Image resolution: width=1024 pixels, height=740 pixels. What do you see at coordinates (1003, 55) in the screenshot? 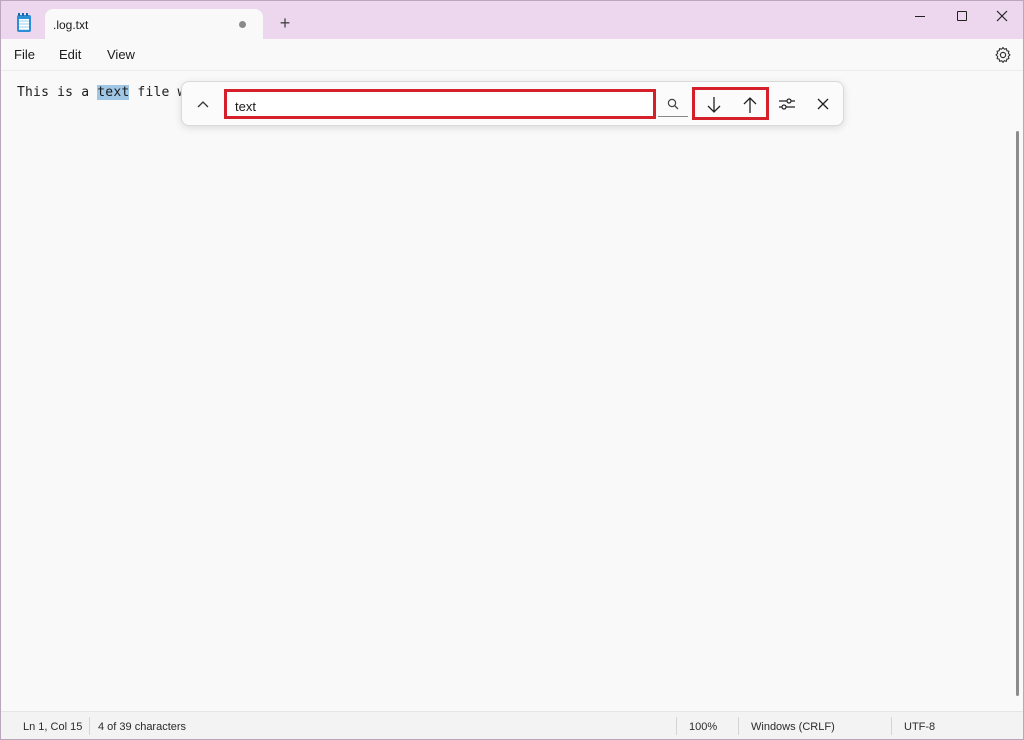
I see `gear-icon` at bounding box center [1003, 55].